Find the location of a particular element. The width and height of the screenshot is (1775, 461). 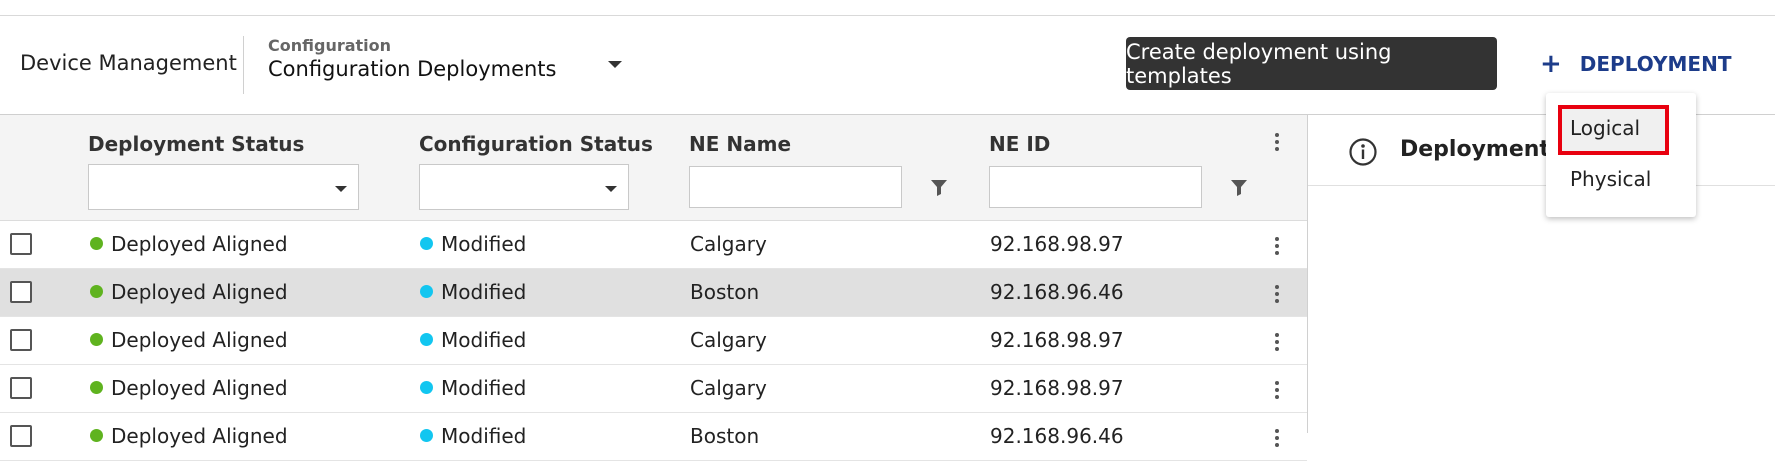

info-icon is located at coordinates (1363, 152).